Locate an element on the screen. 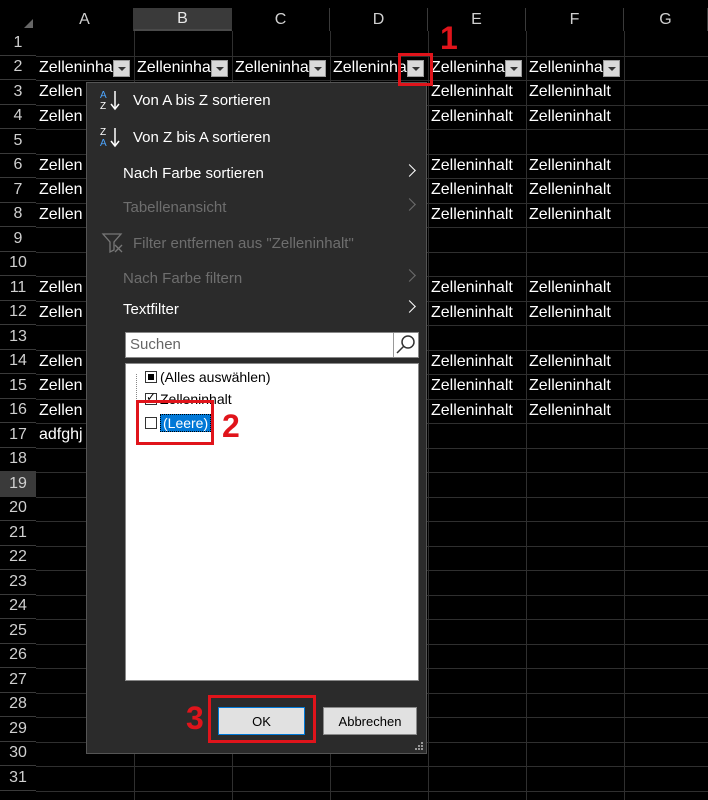 Image resolution: width=708 pixels, height=800 pixels. row-header-9: 9 is located at coordinates (18, 239).